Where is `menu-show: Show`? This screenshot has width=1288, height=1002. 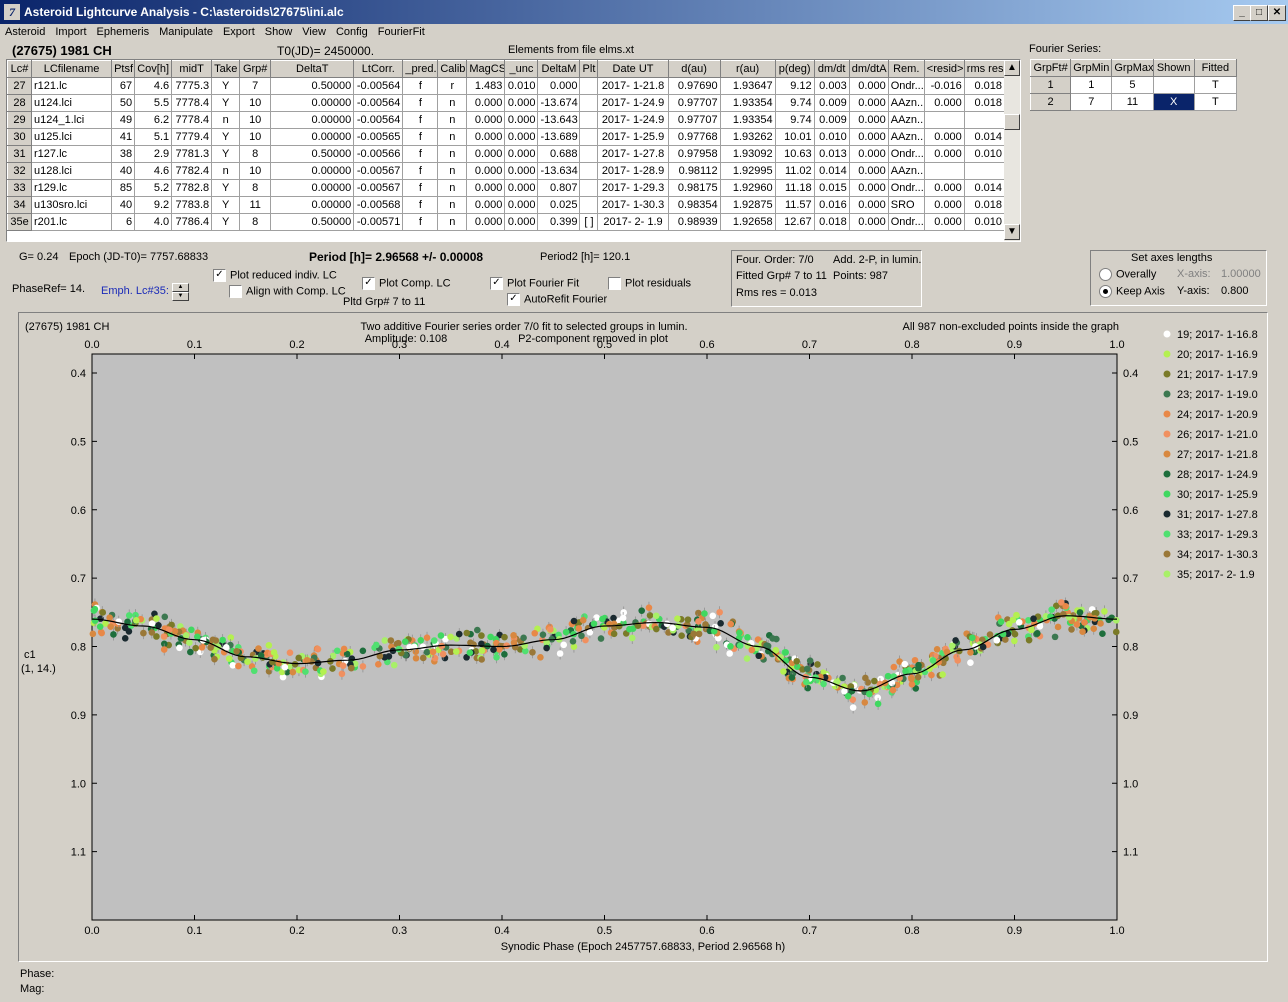 menu-show: Show is located at coordinates (279, 32).